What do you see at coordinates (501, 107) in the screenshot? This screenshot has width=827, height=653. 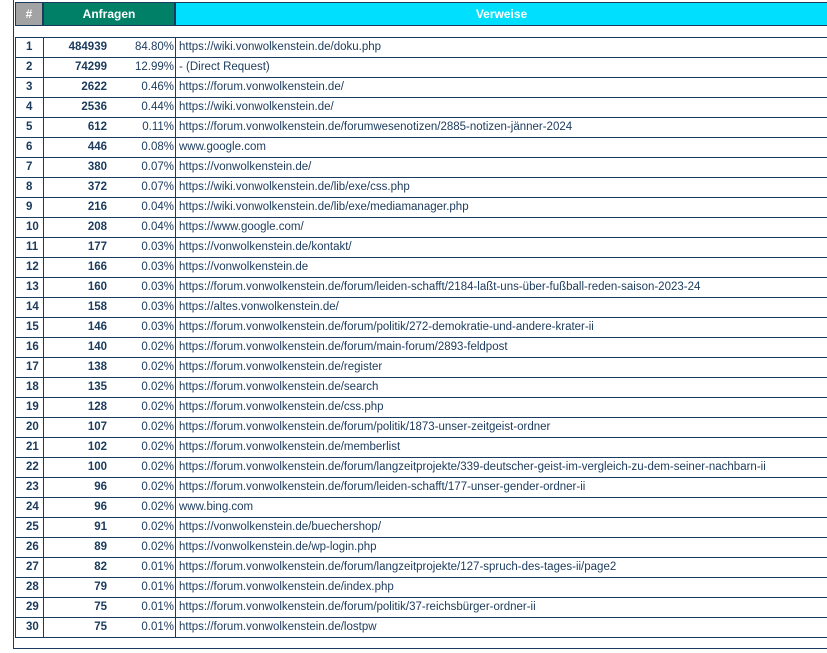 I see `row-referrer-url: https://wiki.vonwolkenstein.de/` at bounding box center [501, 107].